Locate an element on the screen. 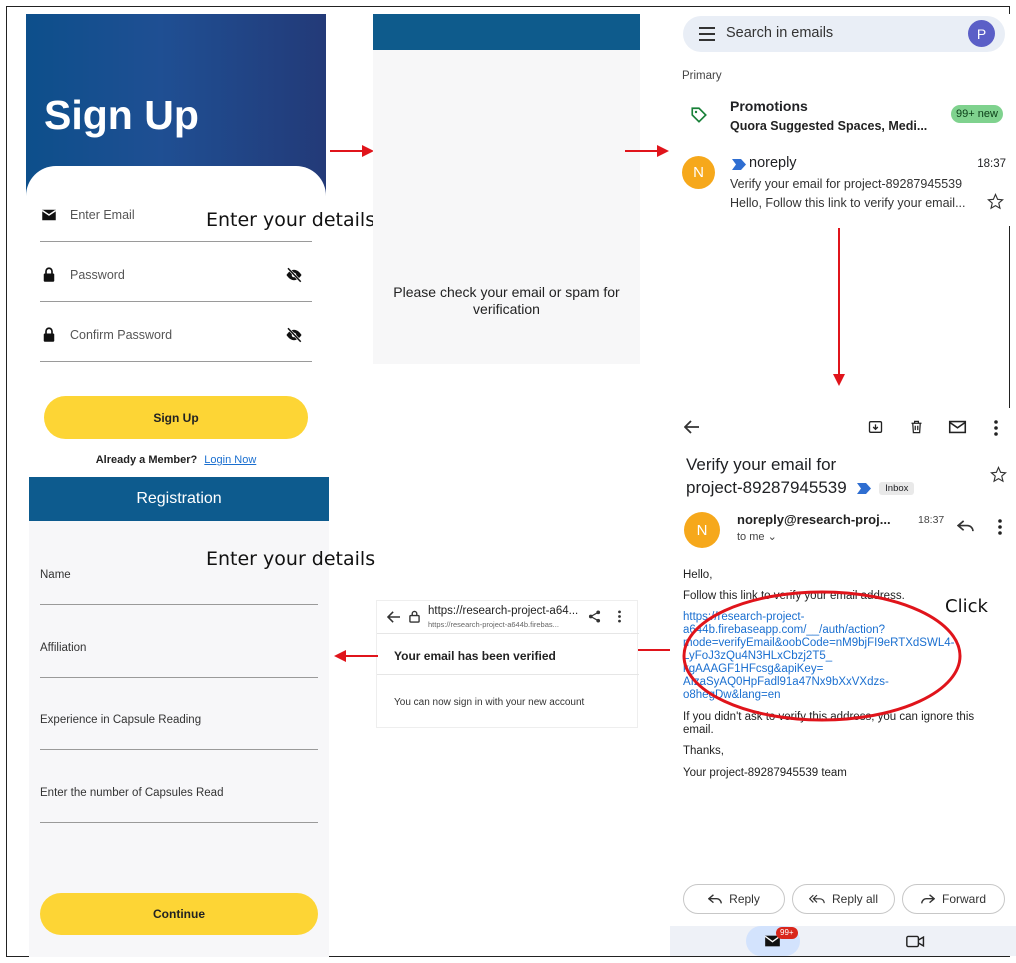 The image size is (1016, 963). login-row: Already a Member? Login Now is located at coordinates (176, 460).